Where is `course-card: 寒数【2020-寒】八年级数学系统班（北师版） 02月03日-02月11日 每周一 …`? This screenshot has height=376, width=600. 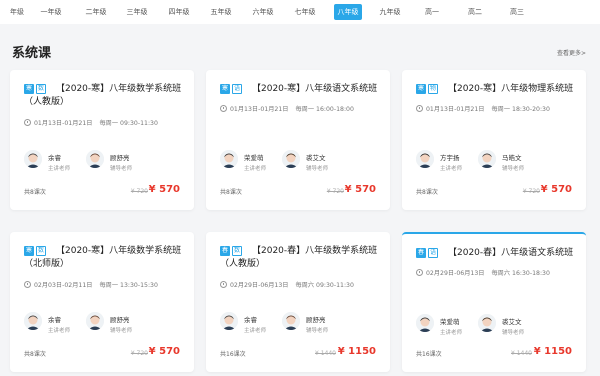
course-card: 寒数【2020-寒】八年级数学系统班（北师版） 02月03日-02月11日 每周一 … is located at coordinates (102, 302).